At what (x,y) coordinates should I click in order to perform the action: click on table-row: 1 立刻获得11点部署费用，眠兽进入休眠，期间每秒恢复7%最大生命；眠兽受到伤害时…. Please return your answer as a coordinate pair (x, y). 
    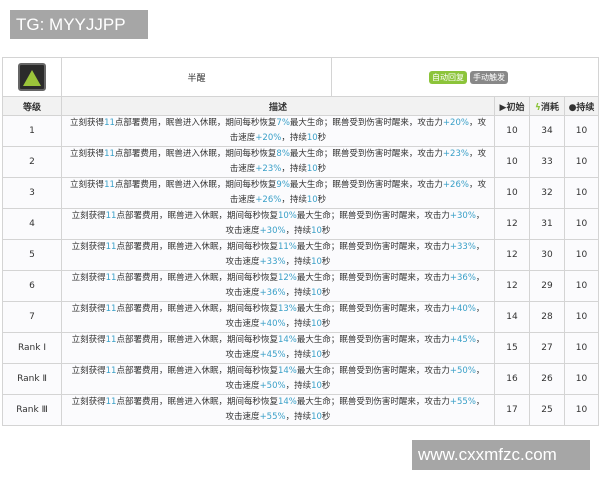
    Looking at the image, I should click on (300, 131).